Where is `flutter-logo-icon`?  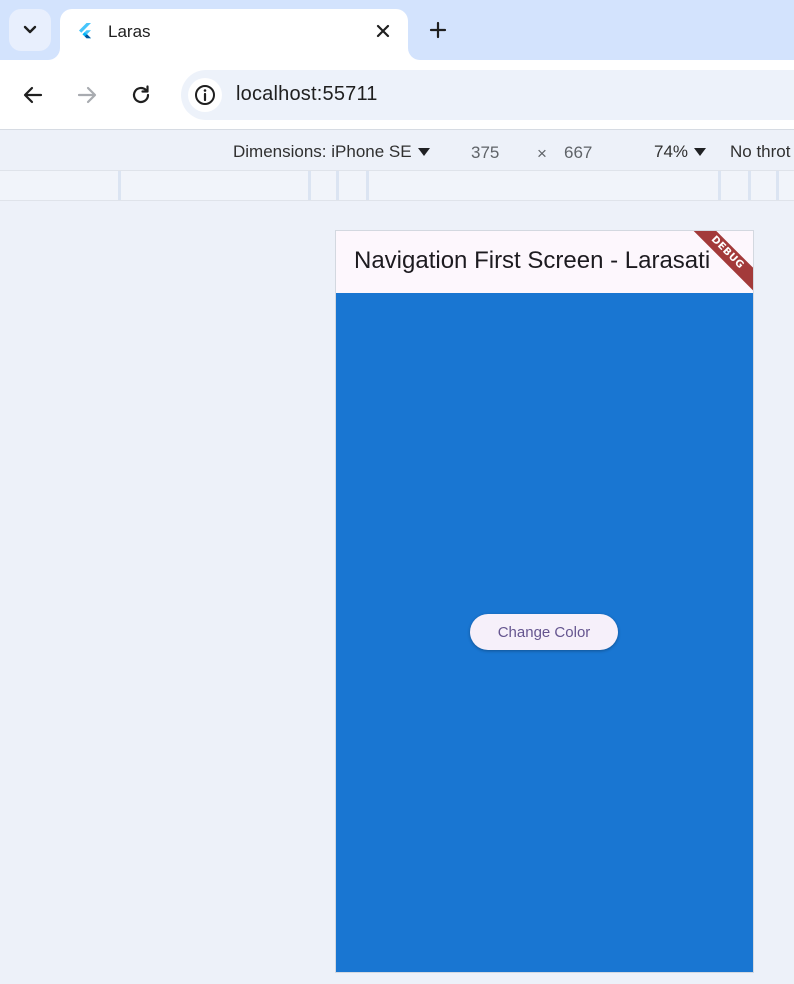 flutter-logo-icon is located at coordinates (85, 31).